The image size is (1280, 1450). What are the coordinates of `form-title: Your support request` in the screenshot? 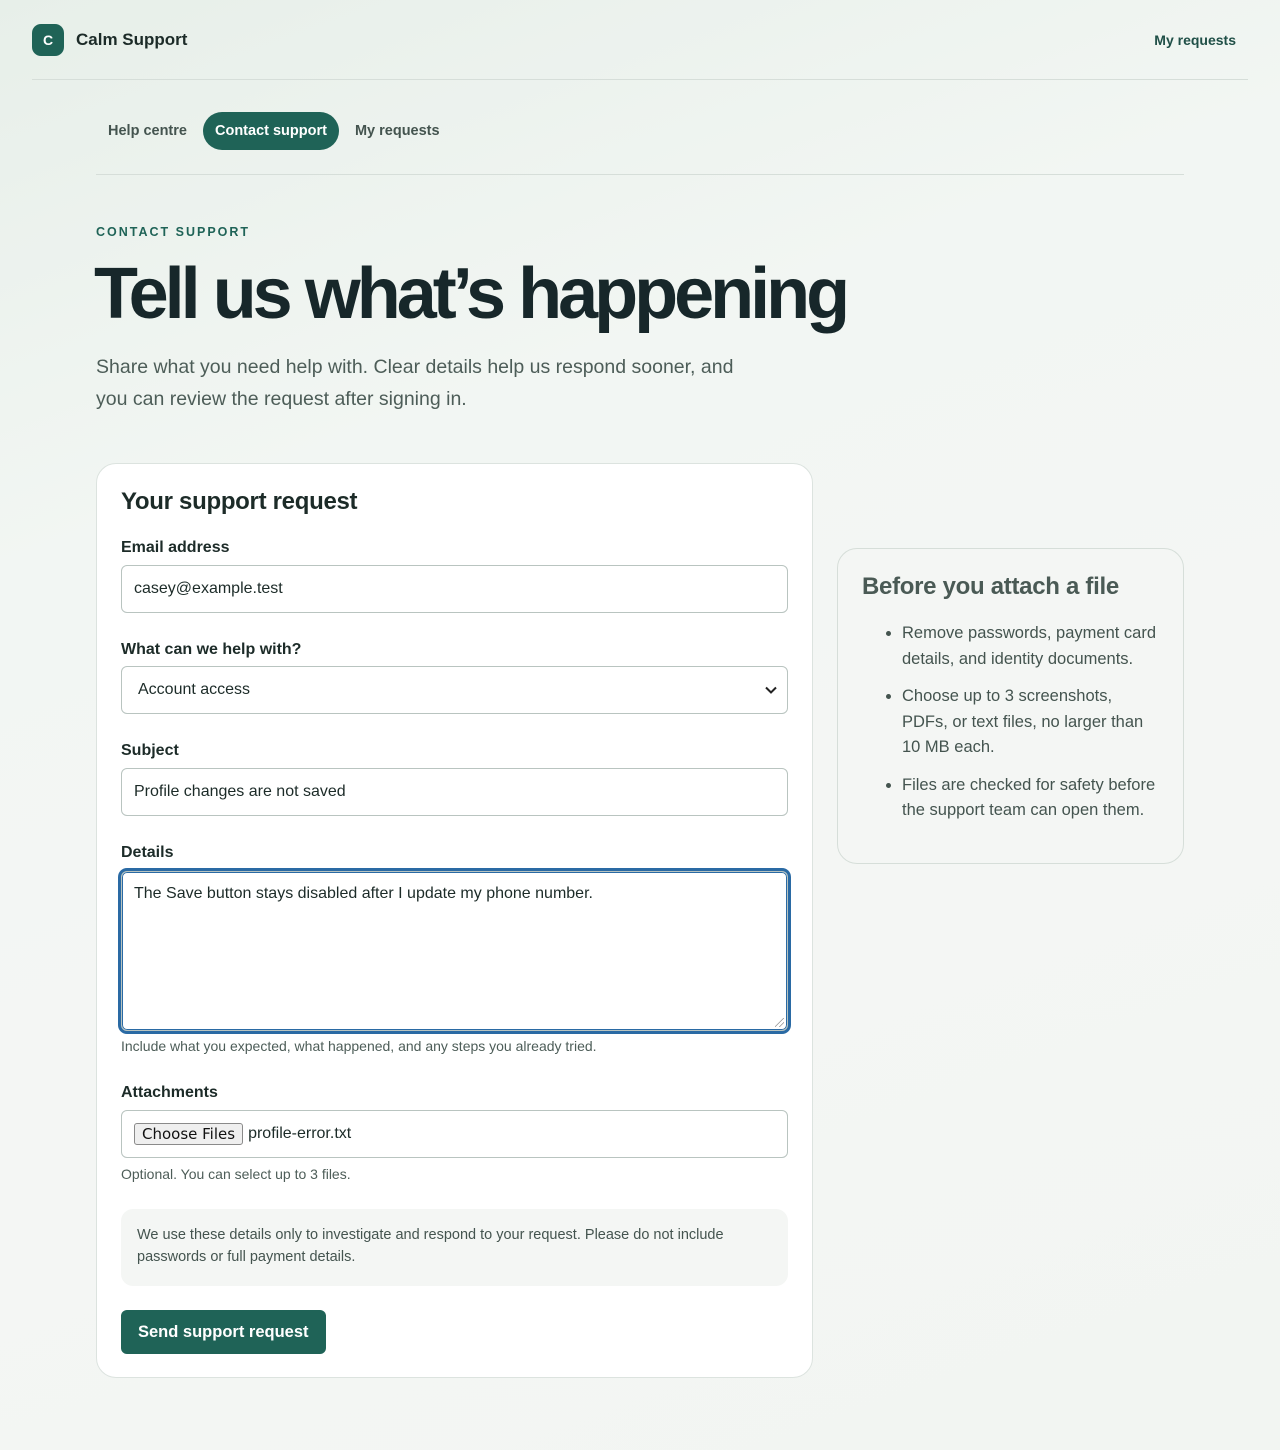 It's located at (239, 501).